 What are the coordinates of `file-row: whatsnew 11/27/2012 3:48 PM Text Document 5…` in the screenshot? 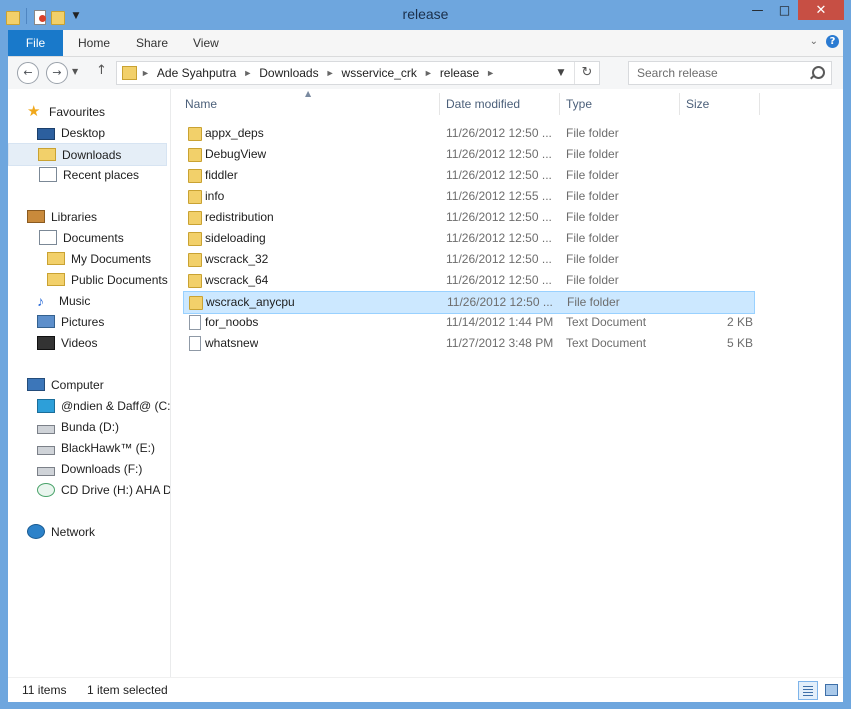 It's located at (469, 343).